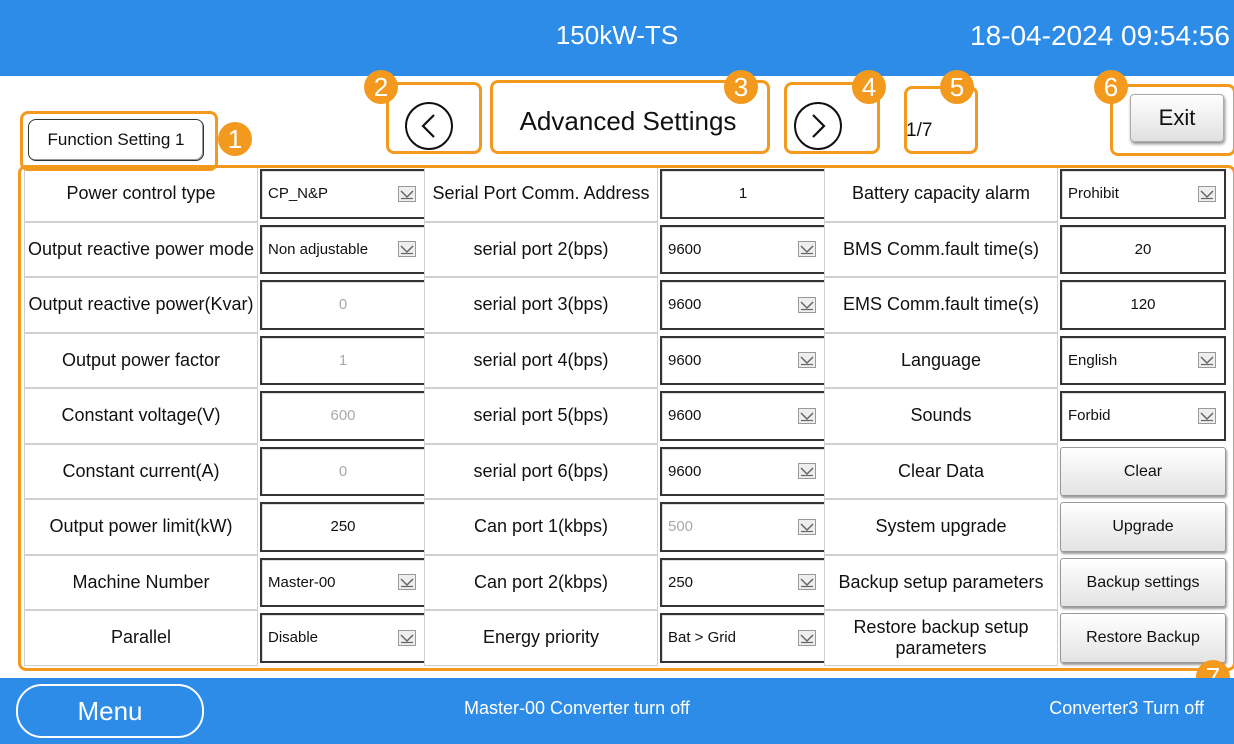 This screenshot has width=1234, height=744. Describe the element at coordinates (1100, 35) in the screenshot. I see `date-time: 18-04-2024 09:54:56` at that location.